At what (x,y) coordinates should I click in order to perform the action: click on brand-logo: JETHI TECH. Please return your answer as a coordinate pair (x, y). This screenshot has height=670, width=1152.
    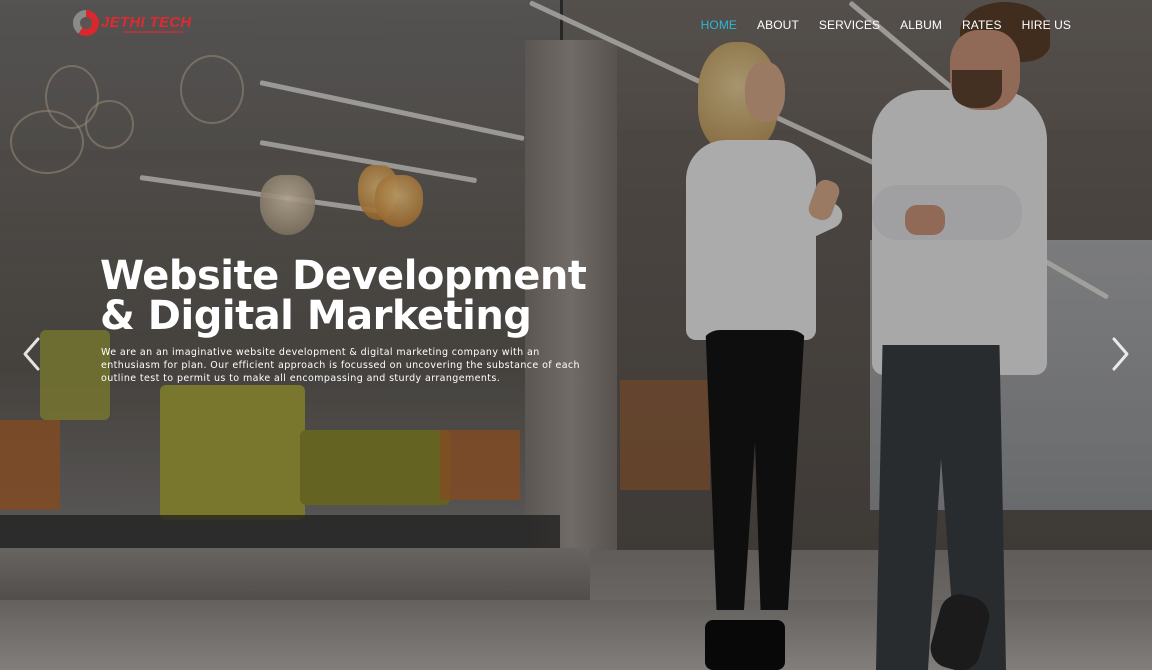
    Looking at the image, I should click on (133, 25).